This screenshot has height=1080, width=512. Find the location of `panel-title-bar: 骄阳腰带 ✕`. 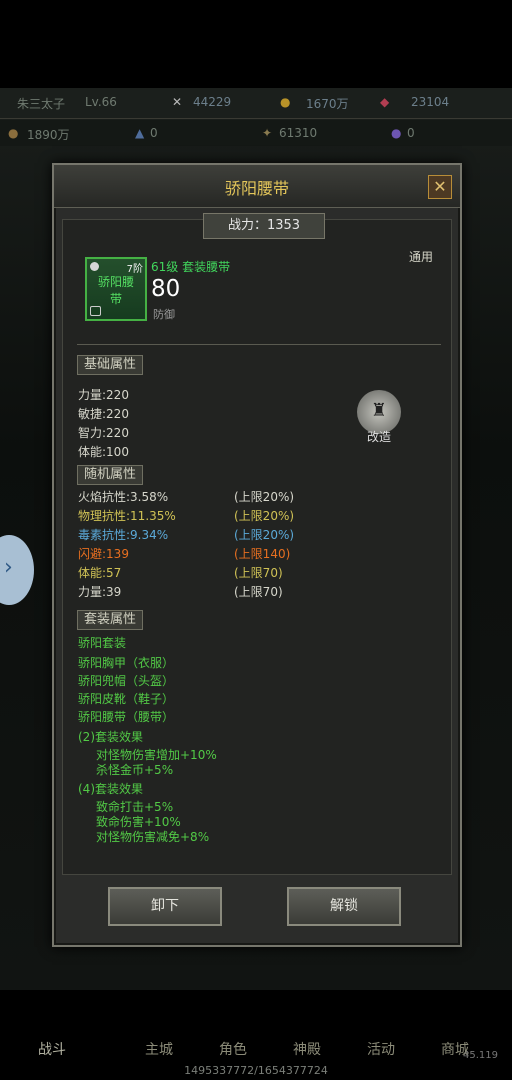

panel-title-bar: 骄阳腰带 ✕ is located at coordinates (257, 186).